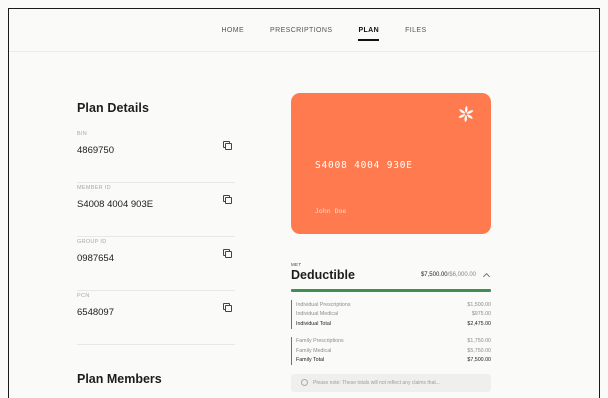 The height and width of the screenshot is (398, 608). What do you see at coordinates (364, 165) in the screenshot?
I see `card-number: S4008 4004 930E` at bounding box center [364, 165].